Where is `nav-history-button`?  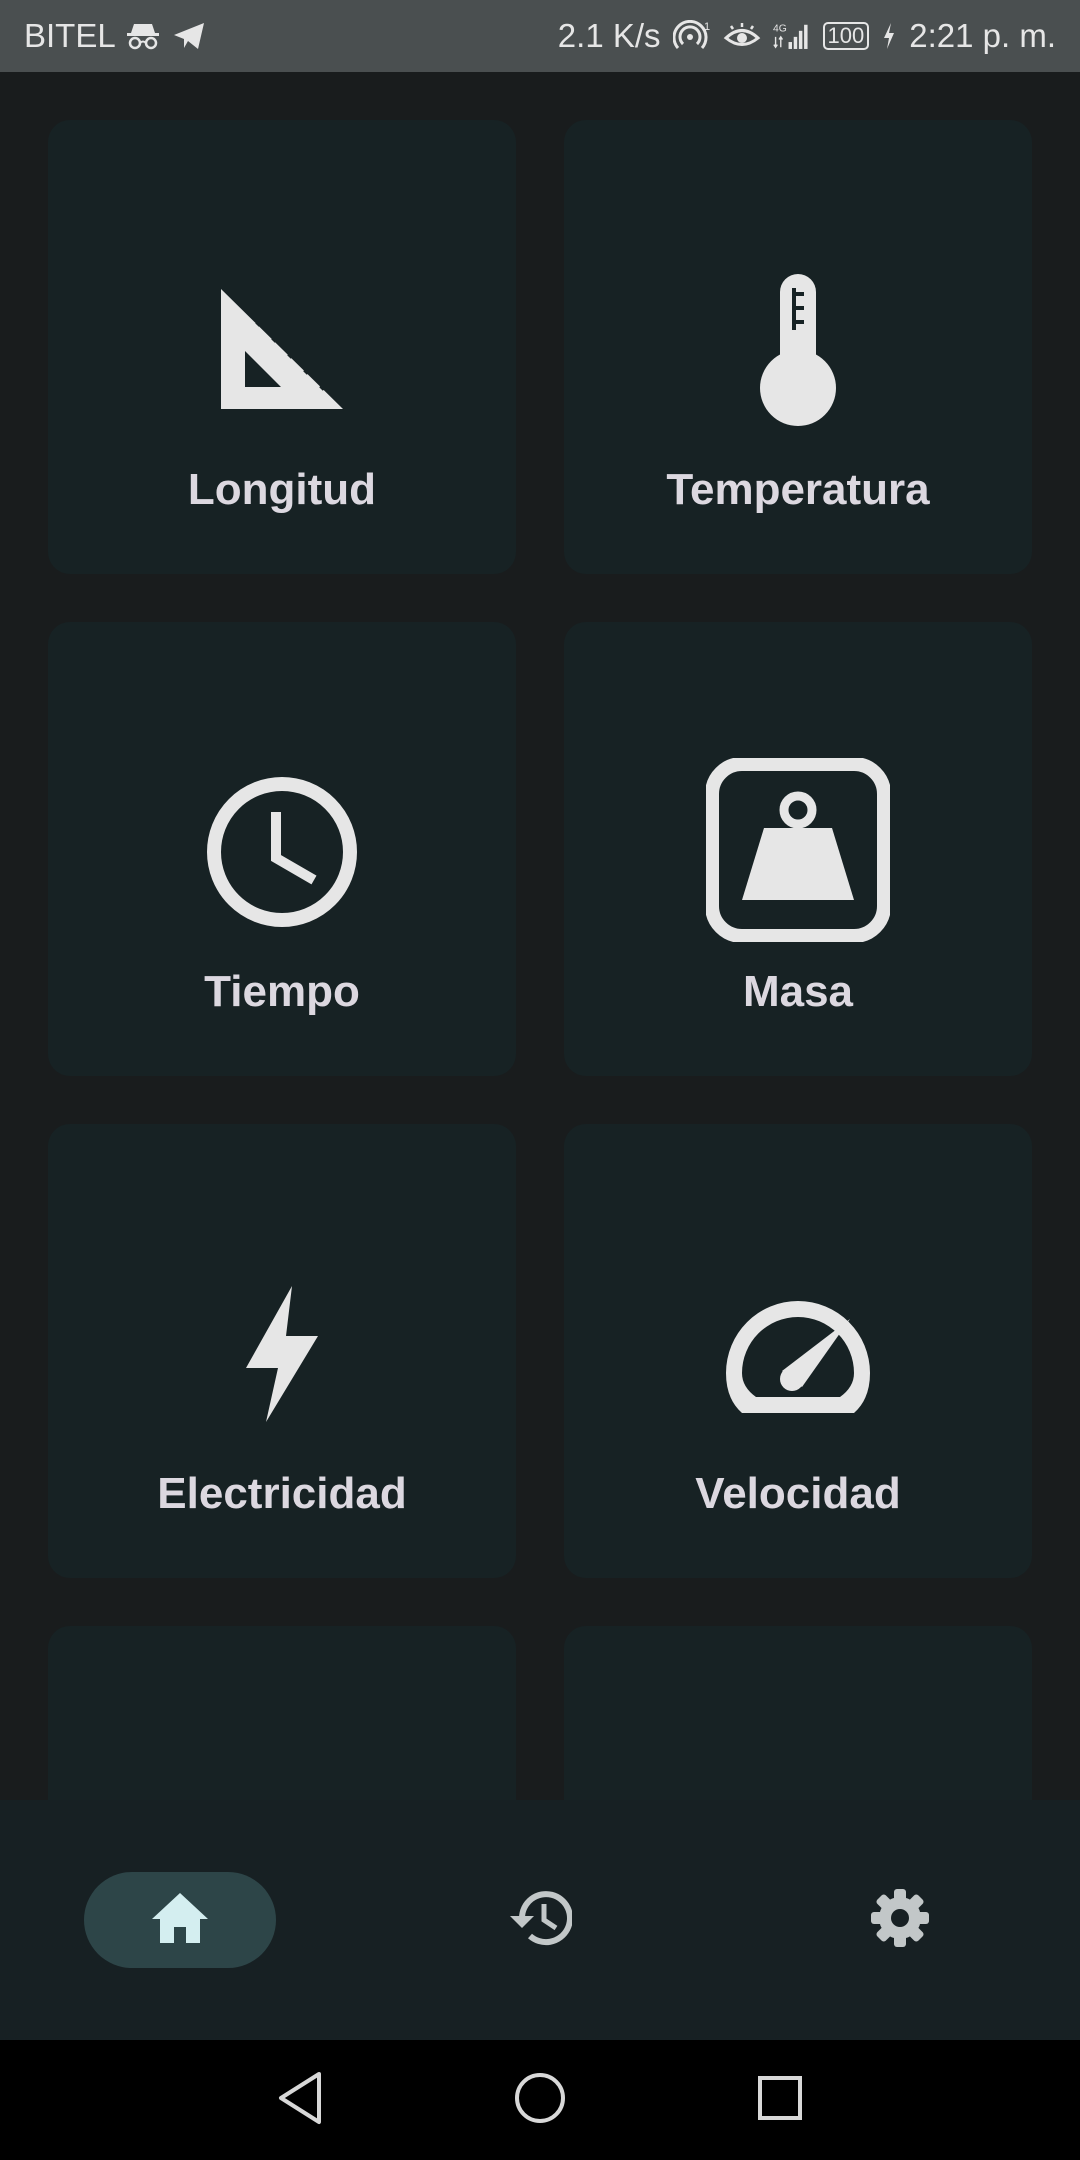
nav-history-button is located at coordinates (540, 1920).